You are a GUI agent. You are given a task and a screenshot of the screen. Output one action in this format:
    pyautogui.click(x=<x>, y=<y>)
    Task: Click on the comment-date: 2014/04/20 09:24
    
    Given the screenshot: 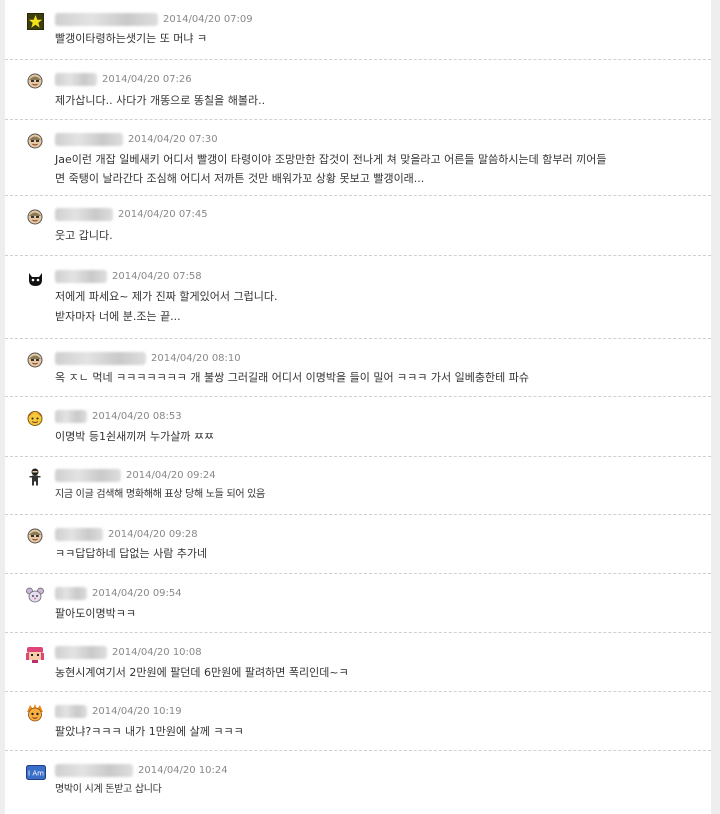 What is the action you would take?
    pyautogui.click(x=171, y=475)
    